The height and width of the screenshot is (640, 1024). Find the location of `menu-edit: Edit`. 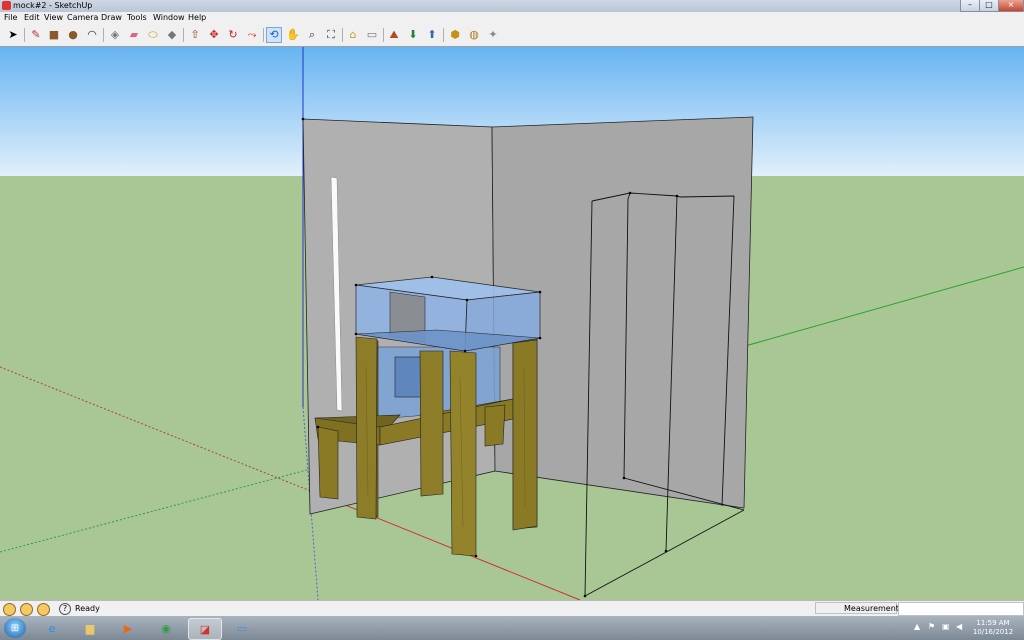

menu-edit: Edit is located at coordinates (32, 17).